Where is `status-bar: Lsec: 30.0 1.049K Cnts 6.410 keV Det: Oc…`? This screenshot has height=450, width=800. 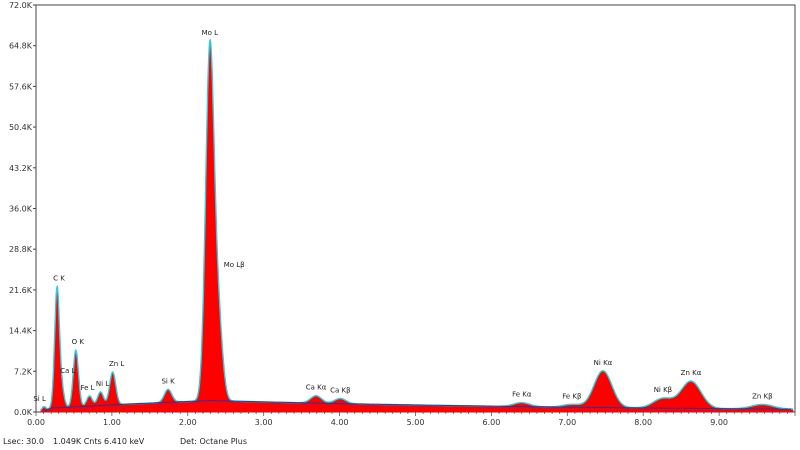
status-bar: Lsec: 30.0 1.049K Cnts 6.410 keV Det: Oc… is located at coordinates (400, 440).